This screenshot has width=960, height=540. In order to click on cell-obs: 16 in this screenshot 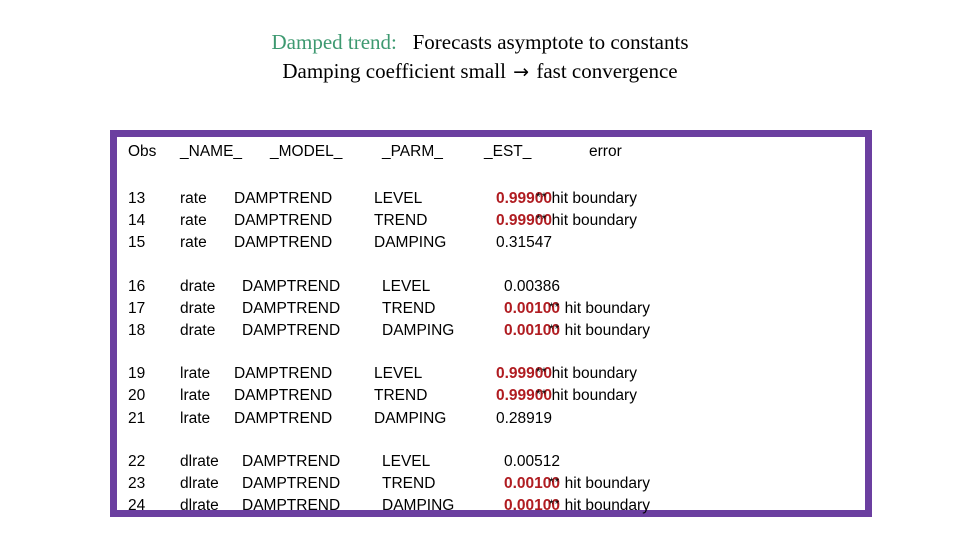, I will do `click(137, 286)`.